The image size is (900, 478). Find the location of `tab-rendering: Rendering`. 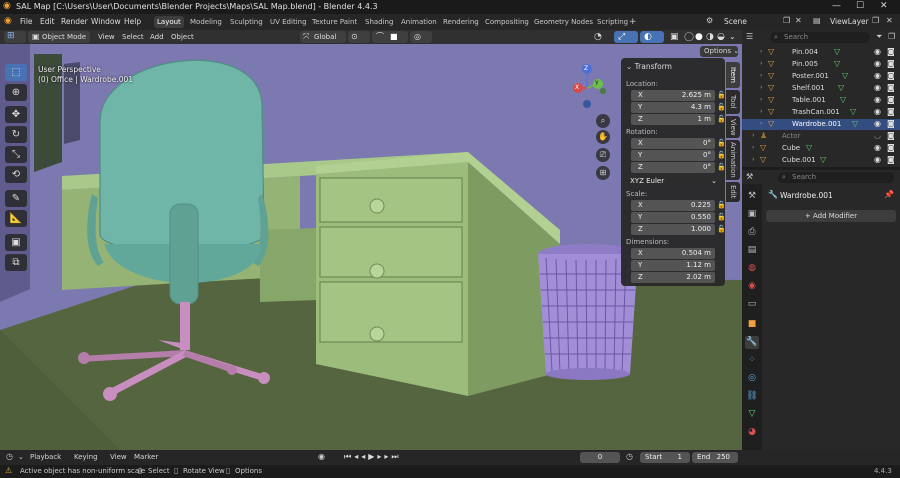

tab-rendering: Rendering is located at coordinates (461, 22).